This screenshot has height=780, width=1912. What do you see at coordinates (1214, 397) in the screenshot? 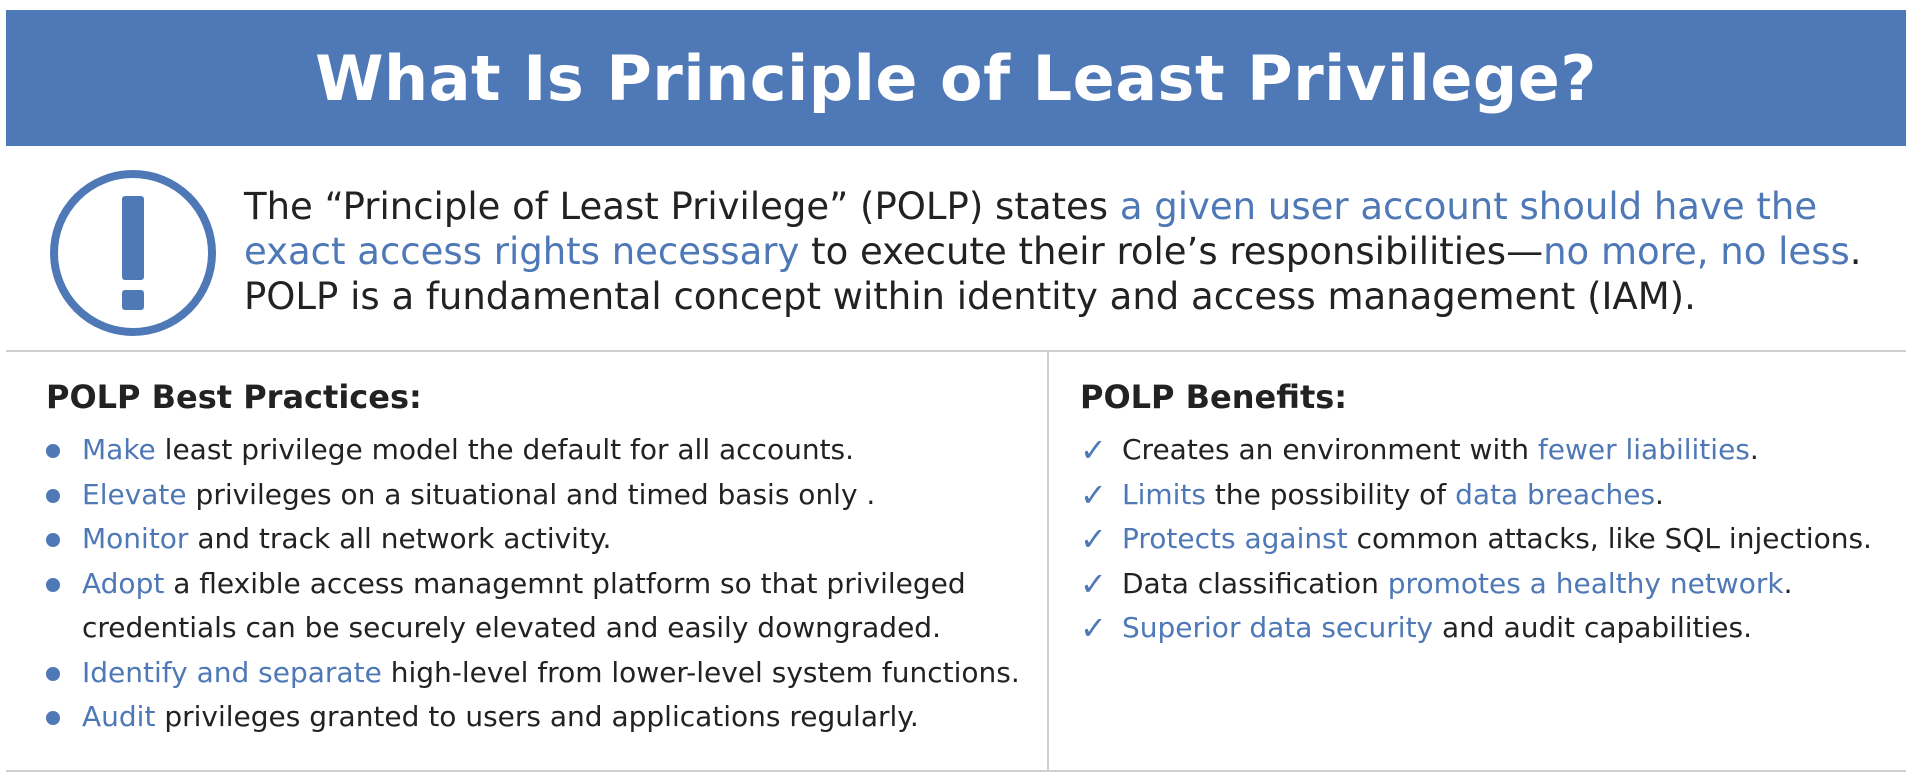
I see `benefits-heading: POLP Benefits:` at bounding box center [1214, 397].